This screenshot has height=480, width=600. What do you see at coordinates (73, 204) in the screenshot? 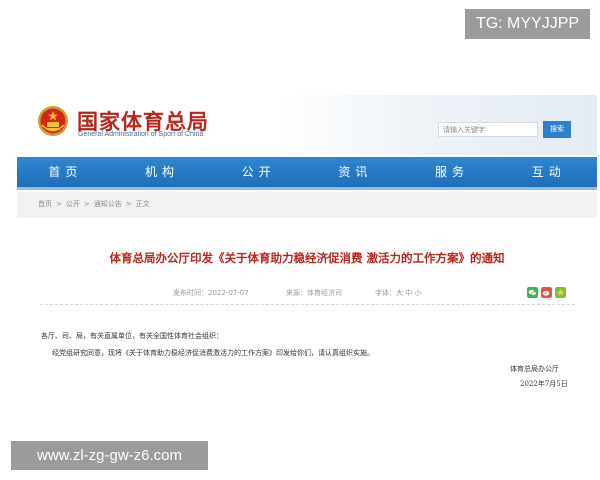
I see `breadcrumb-public: 公开` at bounding box center [73, 204].